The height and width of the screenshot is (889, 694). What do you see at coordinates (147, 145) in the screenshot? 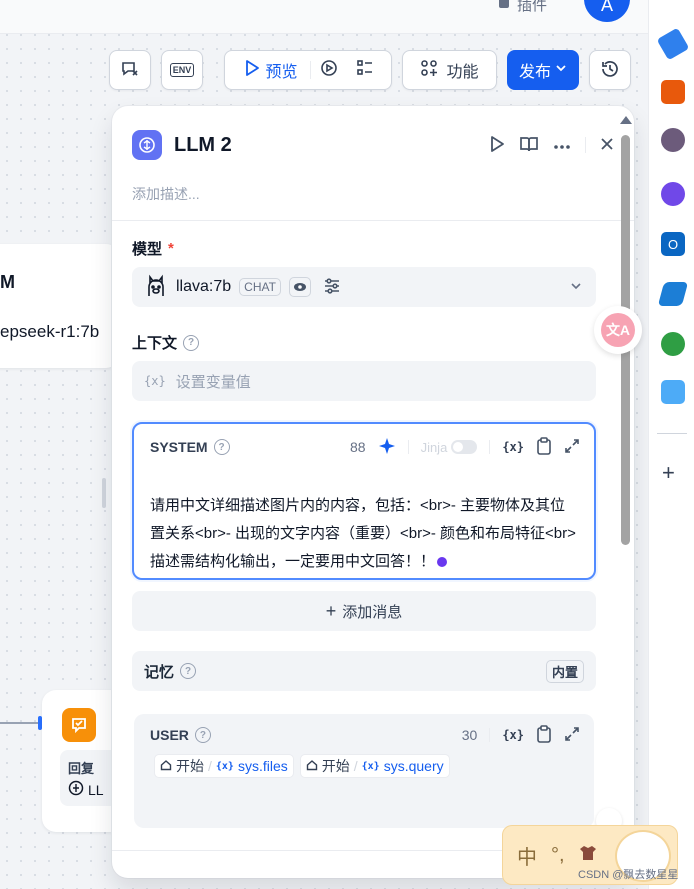
I see `llm-logo-icon` at bounding box center [147, 145].